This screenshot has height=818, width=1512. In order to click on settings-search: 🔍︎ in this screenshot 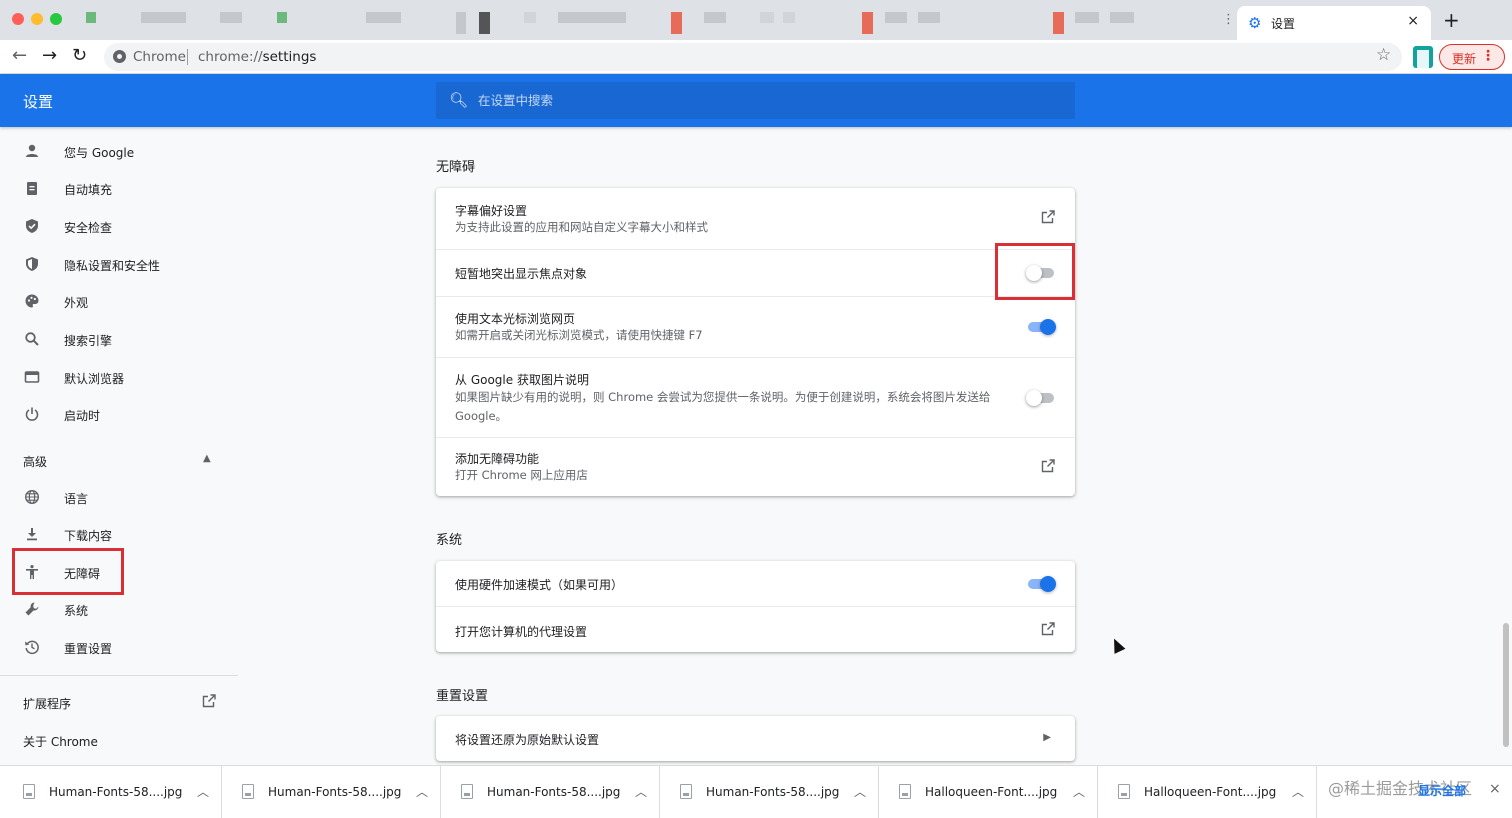, I will do `click(755, 100)`.